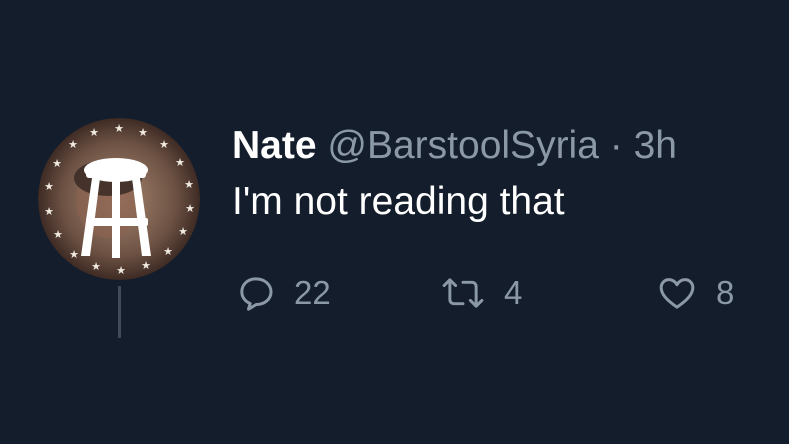 The image size is (789, 444). I want to click on like-count: 8, so click(725, 292).